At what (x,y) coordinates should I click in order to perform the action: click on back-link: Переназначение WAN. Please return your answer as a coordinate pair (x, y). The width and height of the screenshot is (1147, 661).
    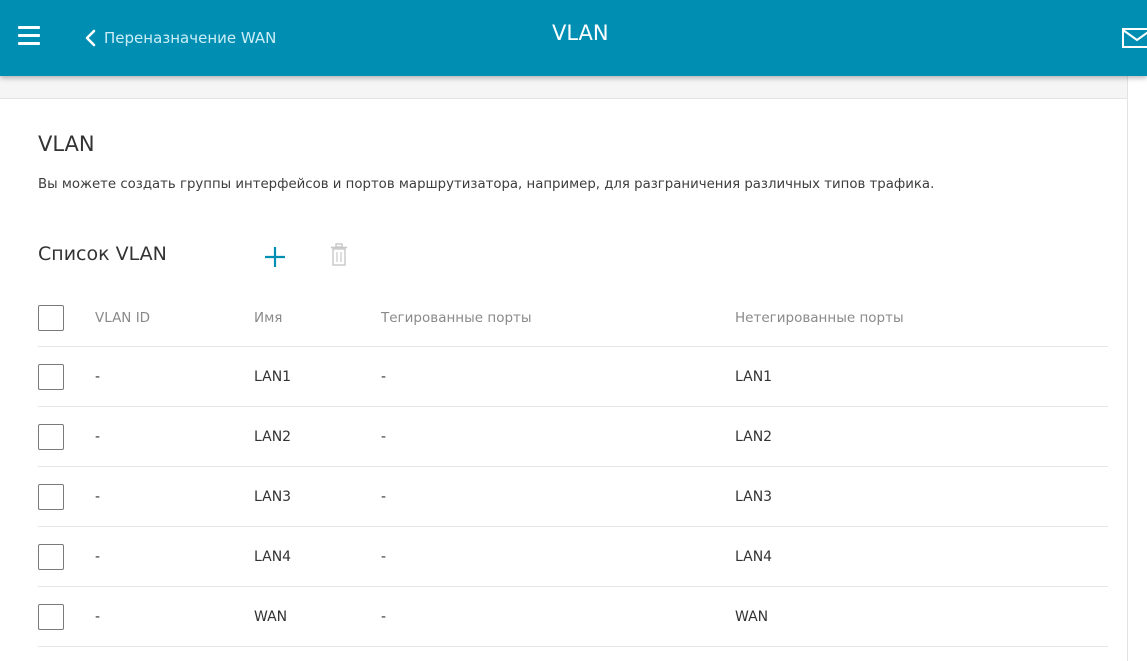
    Looking at the image, I should click on (180, 38).